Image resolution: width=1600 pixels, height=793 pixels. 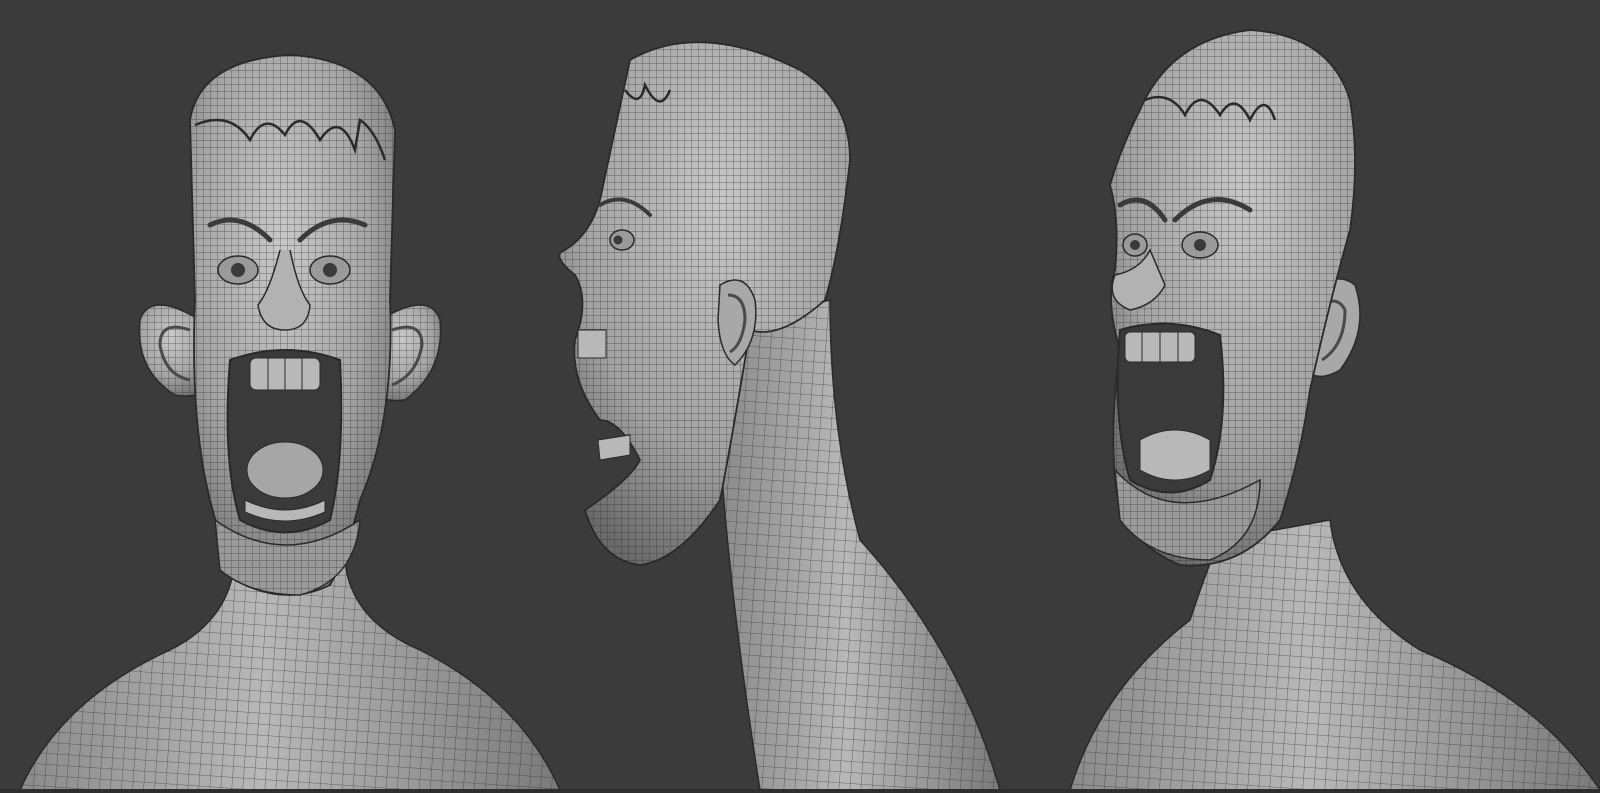 What do you see at coordinates (800, 791) in the screenshot?
I see `viewport-bottom-edge` at bounding box center [800, 791].